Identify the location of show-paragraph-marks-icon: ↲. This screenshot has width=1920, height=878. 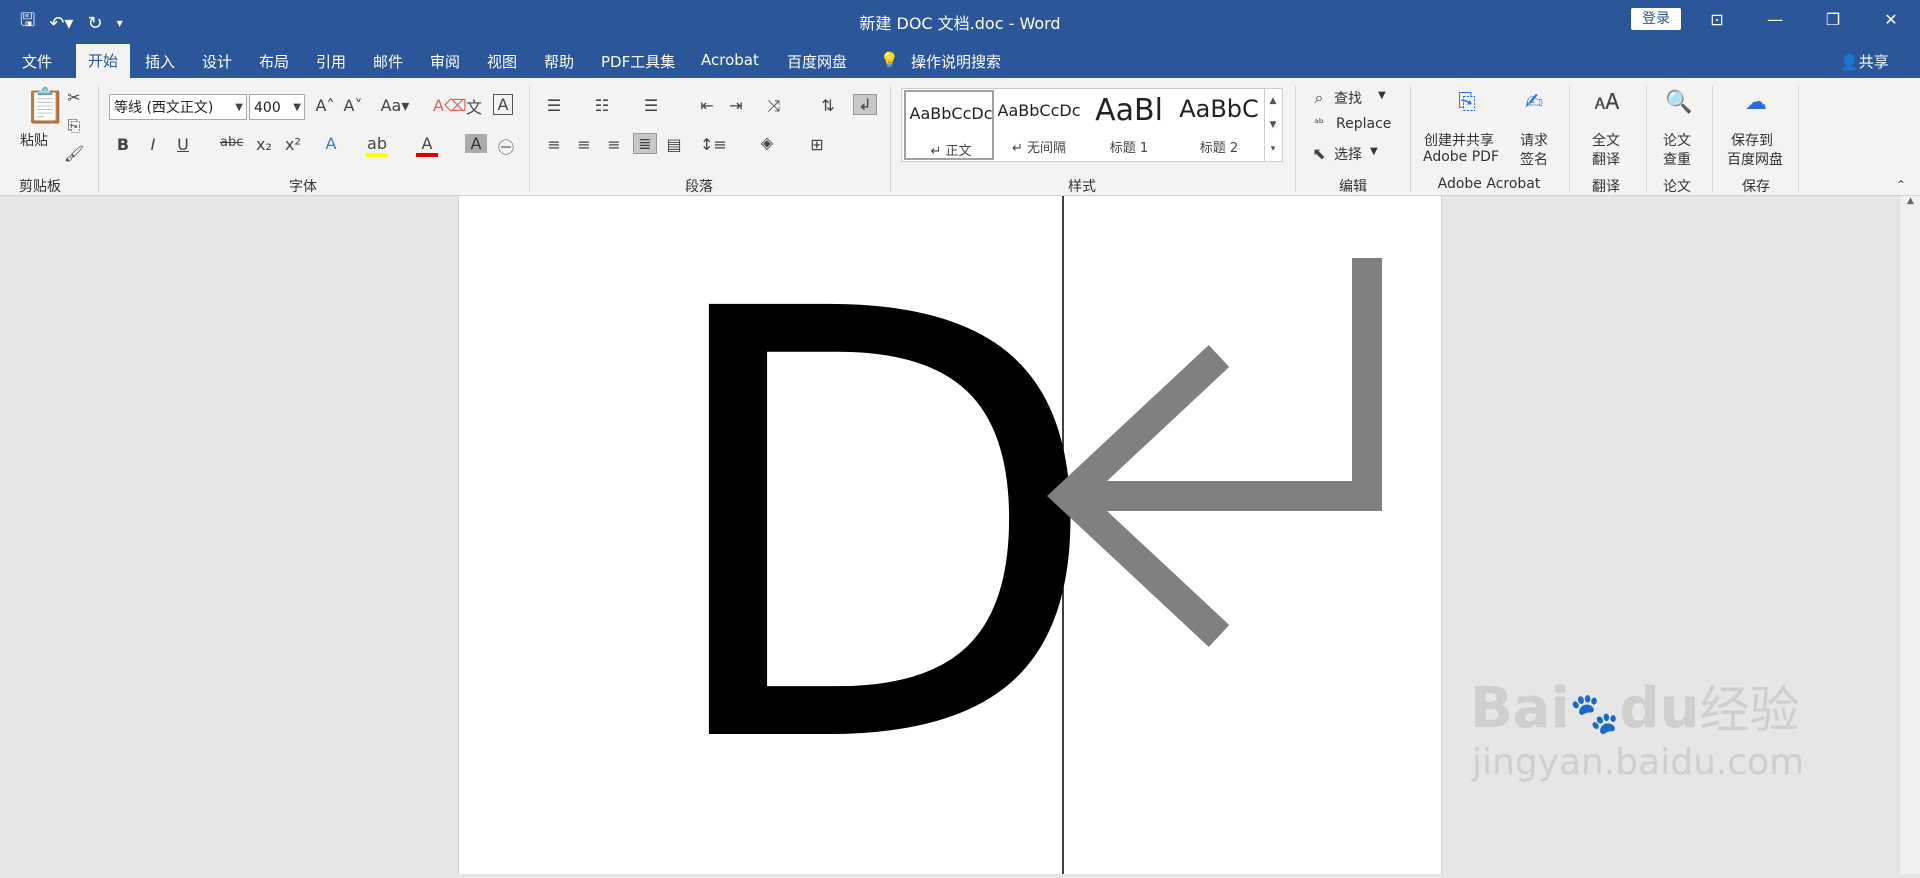
(865, 104).